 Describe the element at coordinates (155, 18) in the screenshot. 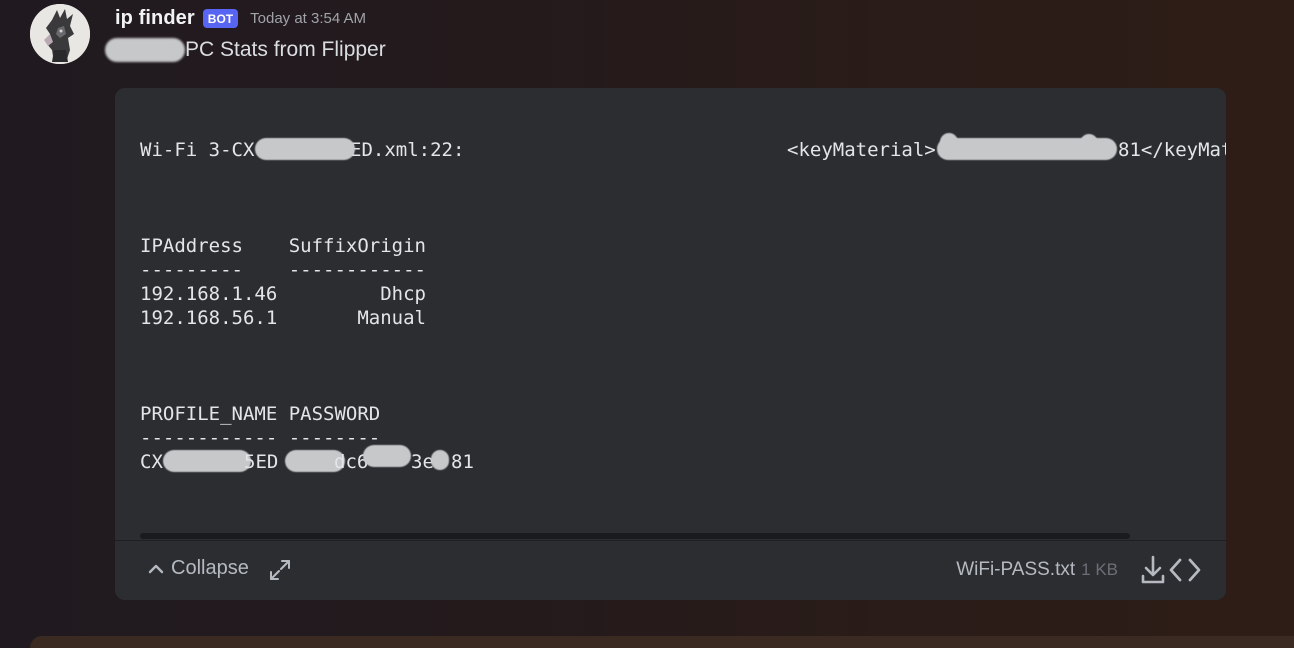

I see `author-name: ip finder` at that location.